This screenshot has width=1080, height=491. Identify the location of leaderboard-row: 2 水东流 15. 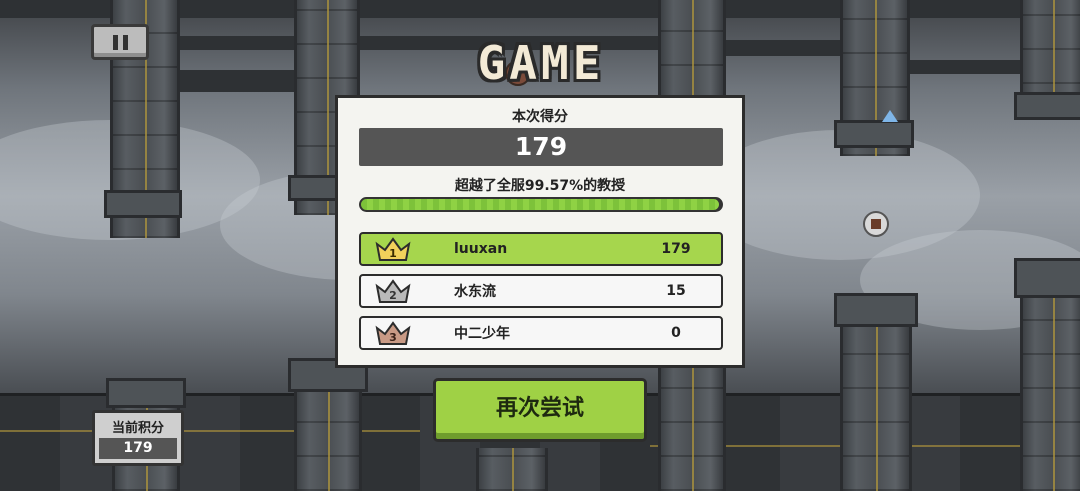
(541, 291).